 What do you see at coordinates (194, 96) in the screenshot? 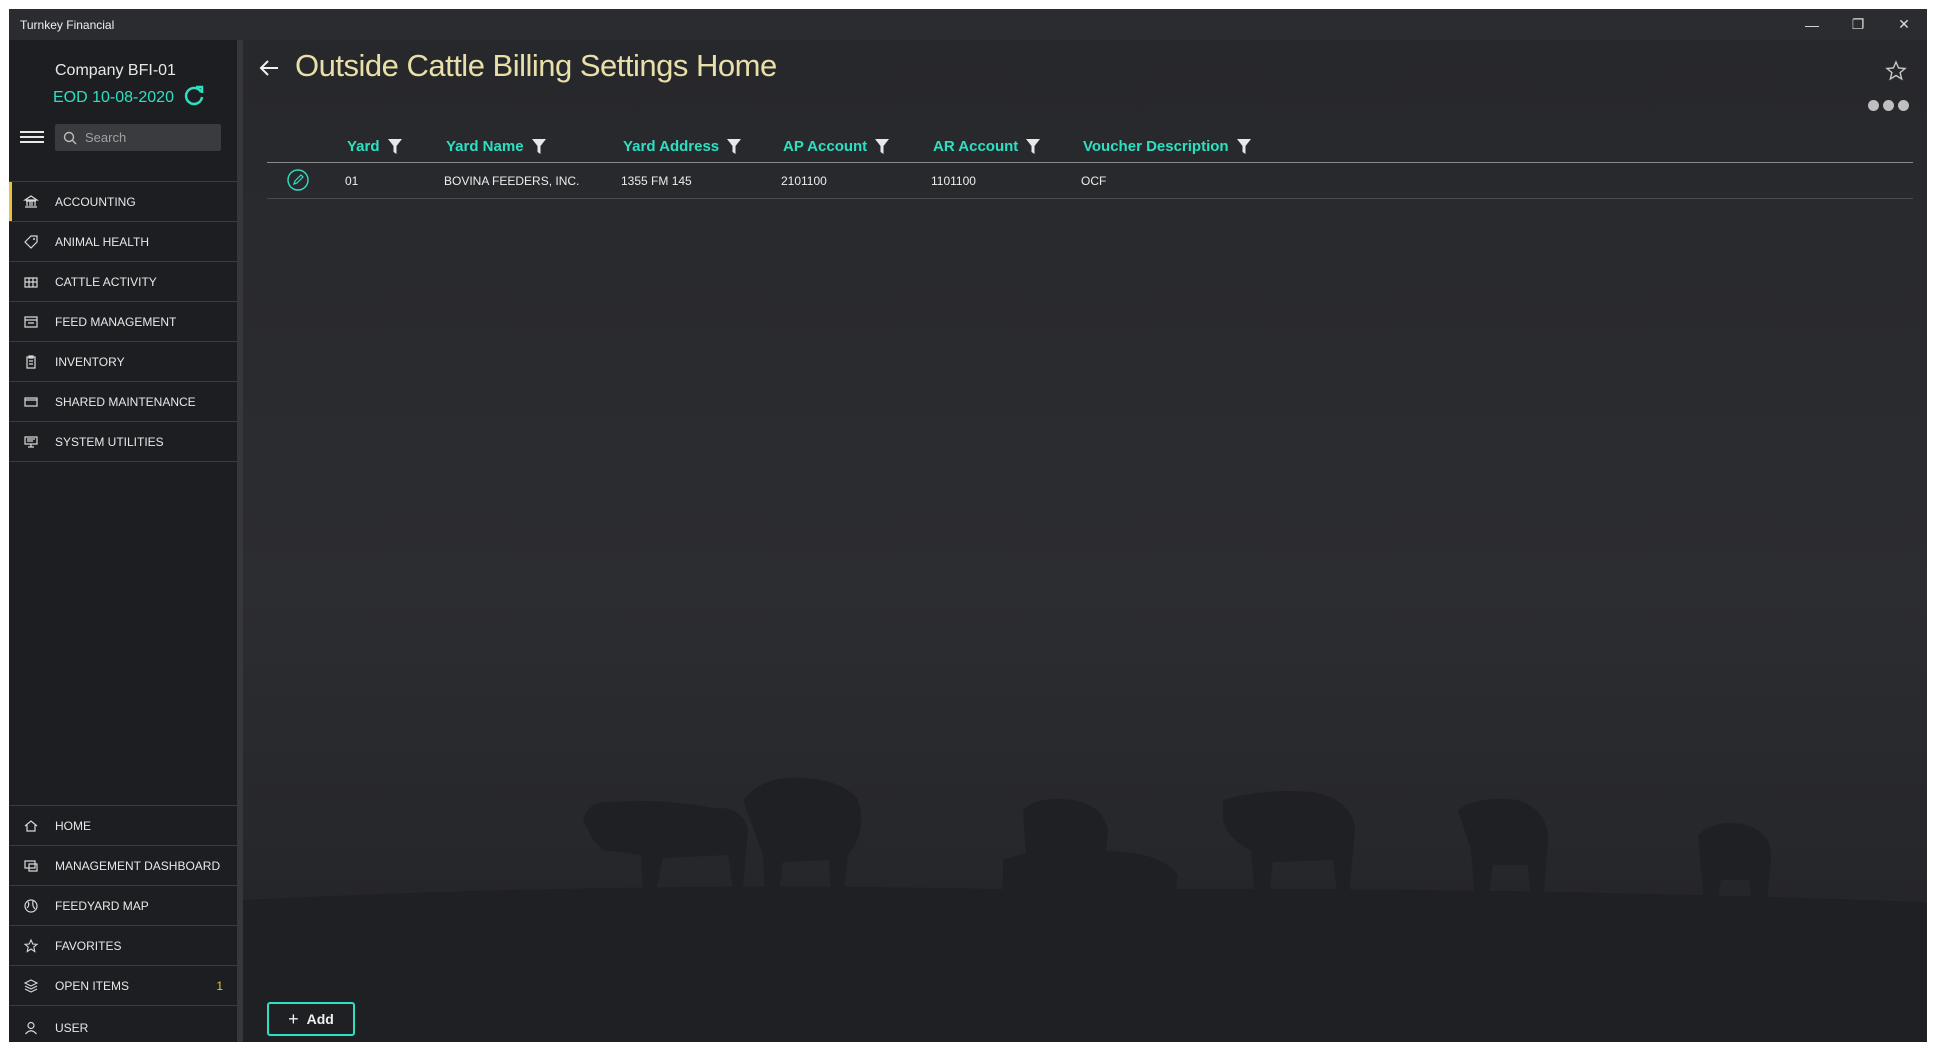
I see `refresh-icon` at bounding box center [194, 96].